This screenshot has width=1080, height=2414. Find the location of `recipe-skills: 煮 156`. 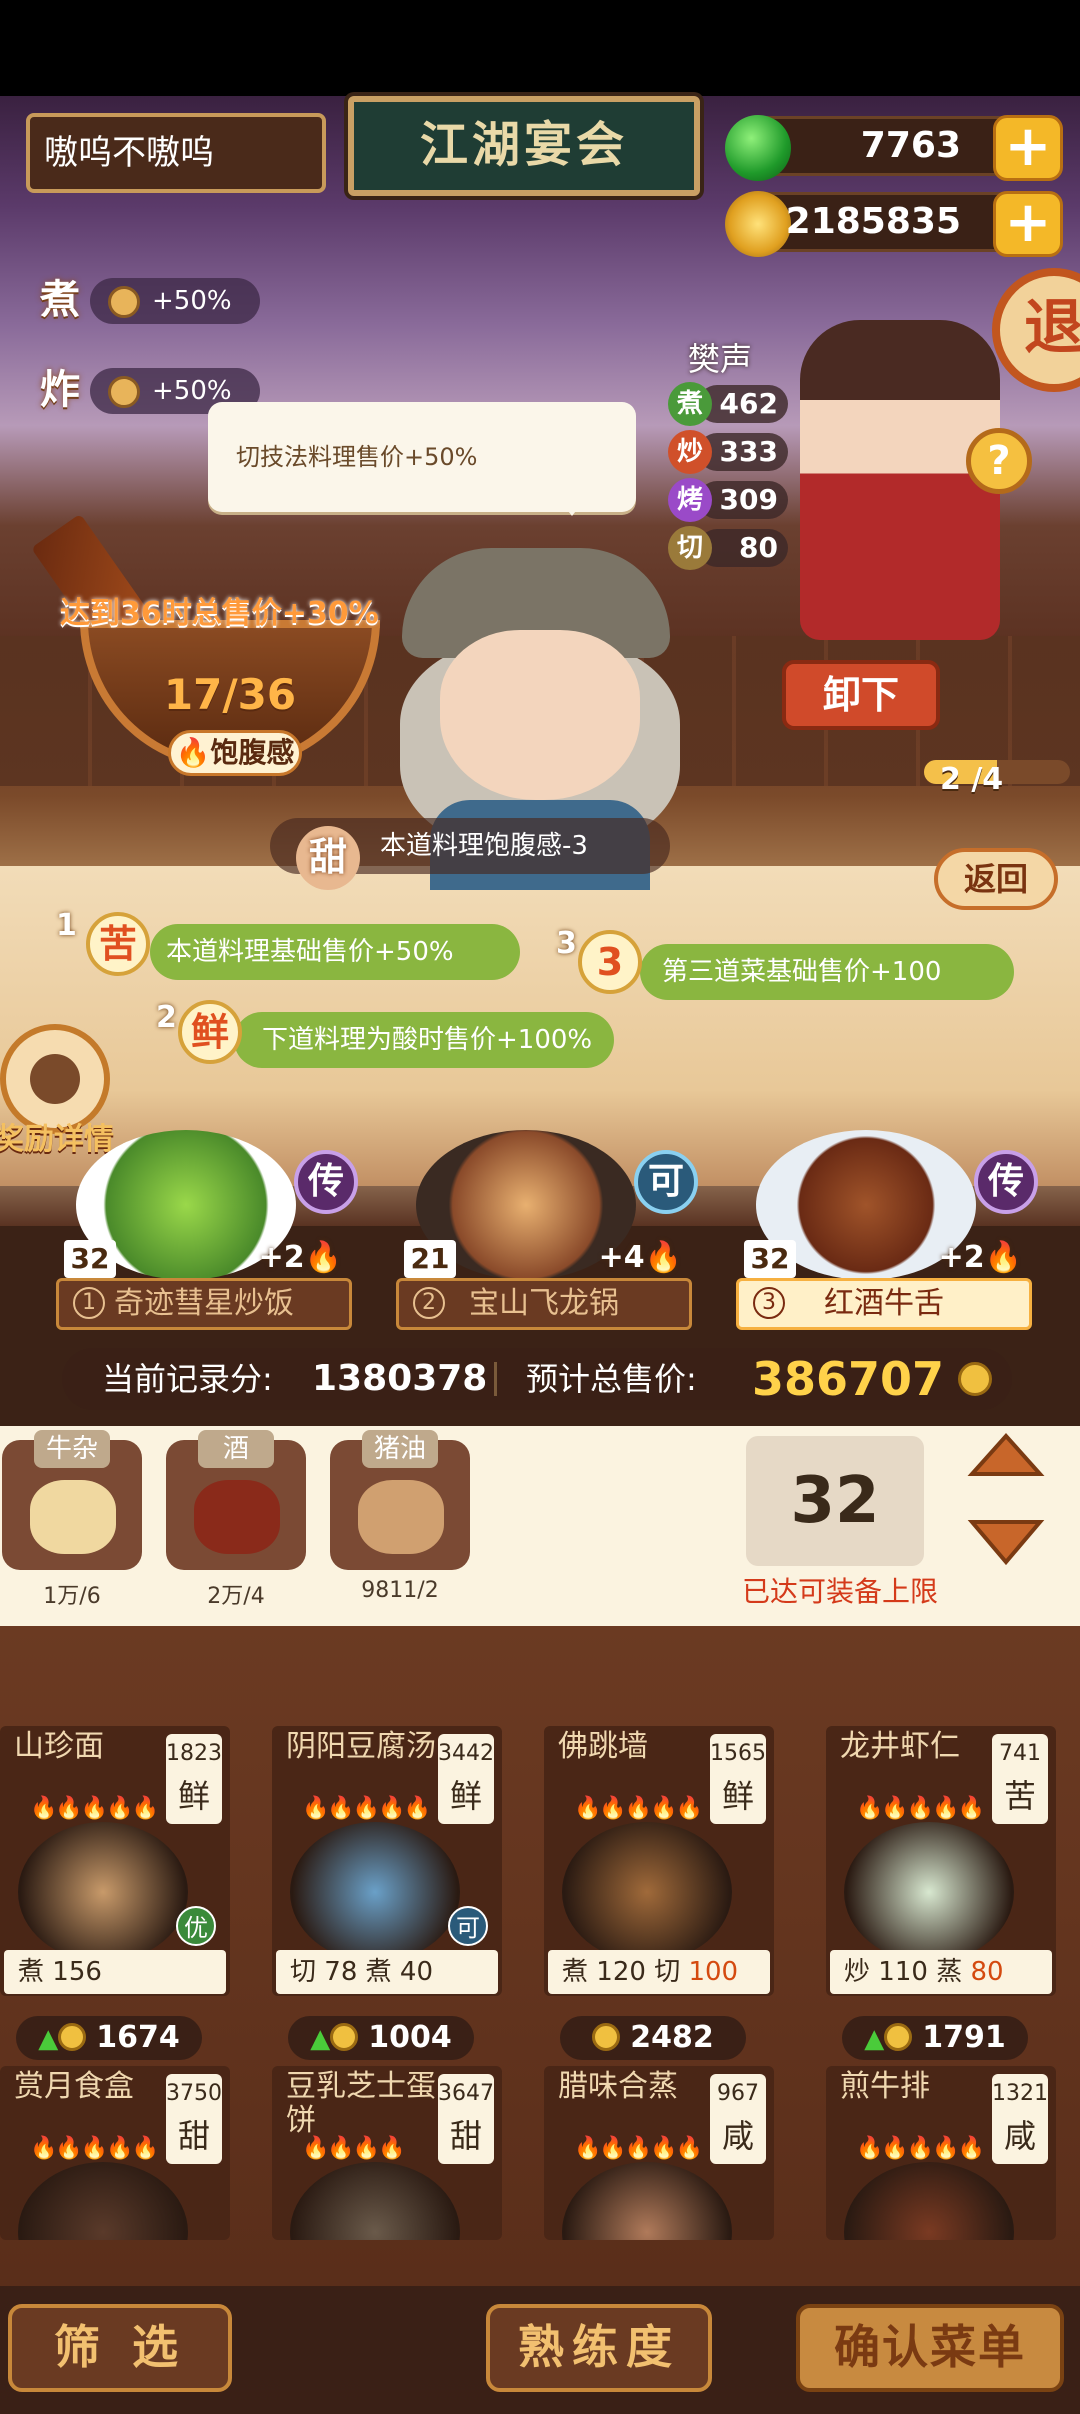

recipe-skills: 煮 156 is located at coordinates (115, 1972).